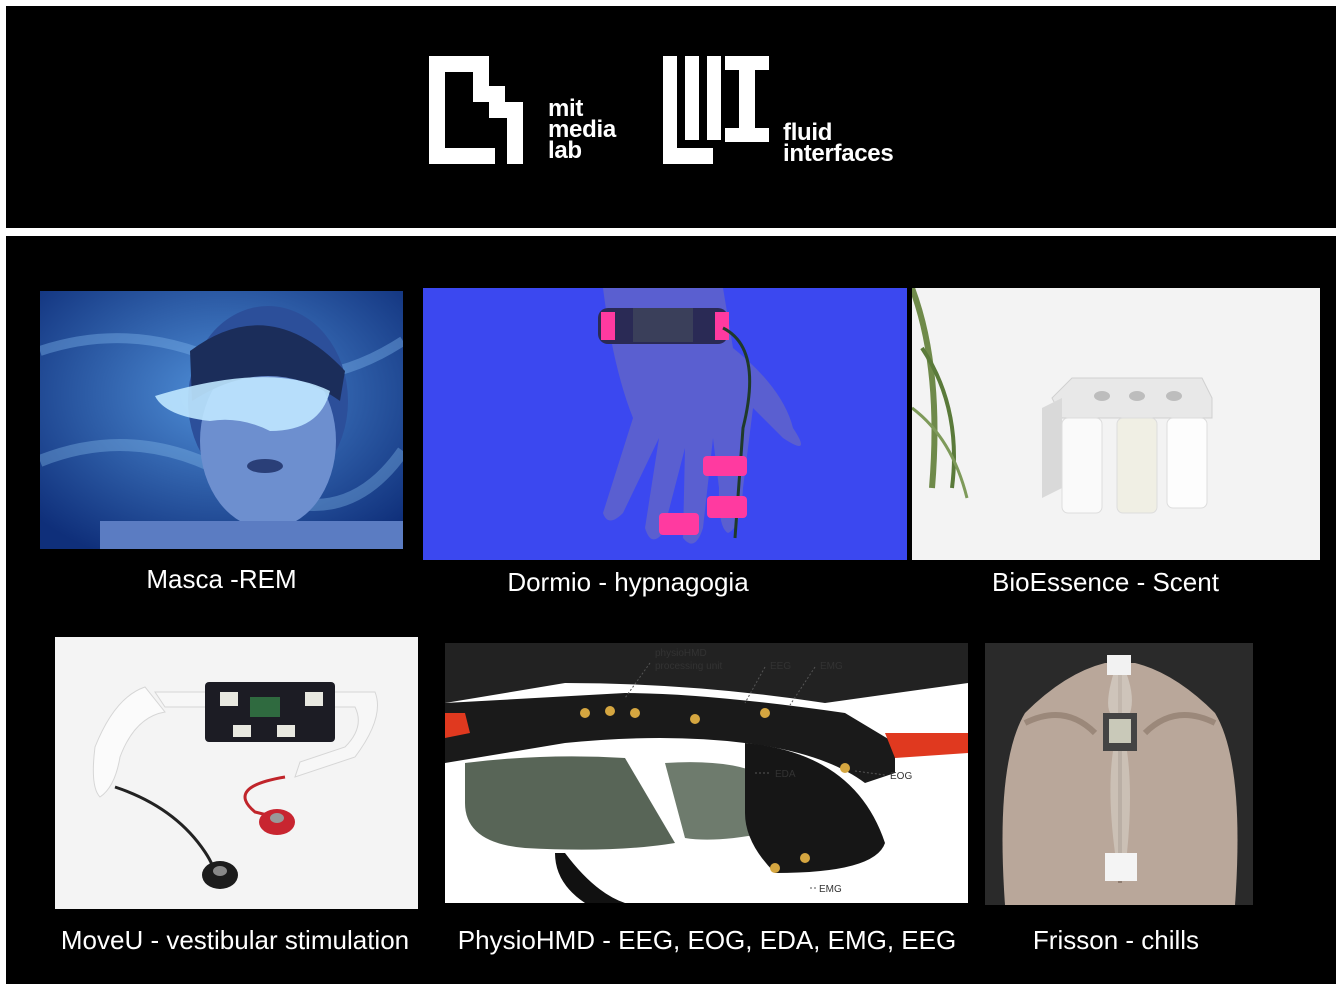  What do you see at coordinates (838, 153) in the screenshot?
I see `logo-line-interfaces: interfaces` at bounding box center [838, 153].